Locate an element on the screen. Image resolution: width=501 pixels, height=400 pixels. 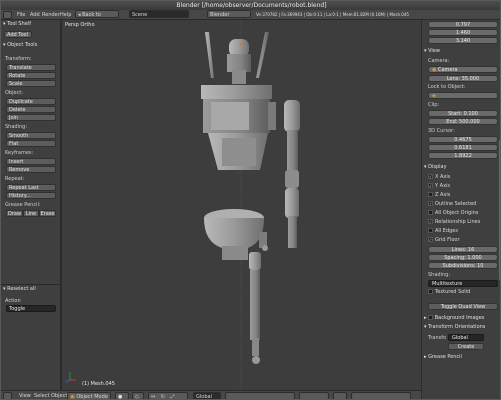
add-tool-button: Add Tool is located at coordinates (18, 34).